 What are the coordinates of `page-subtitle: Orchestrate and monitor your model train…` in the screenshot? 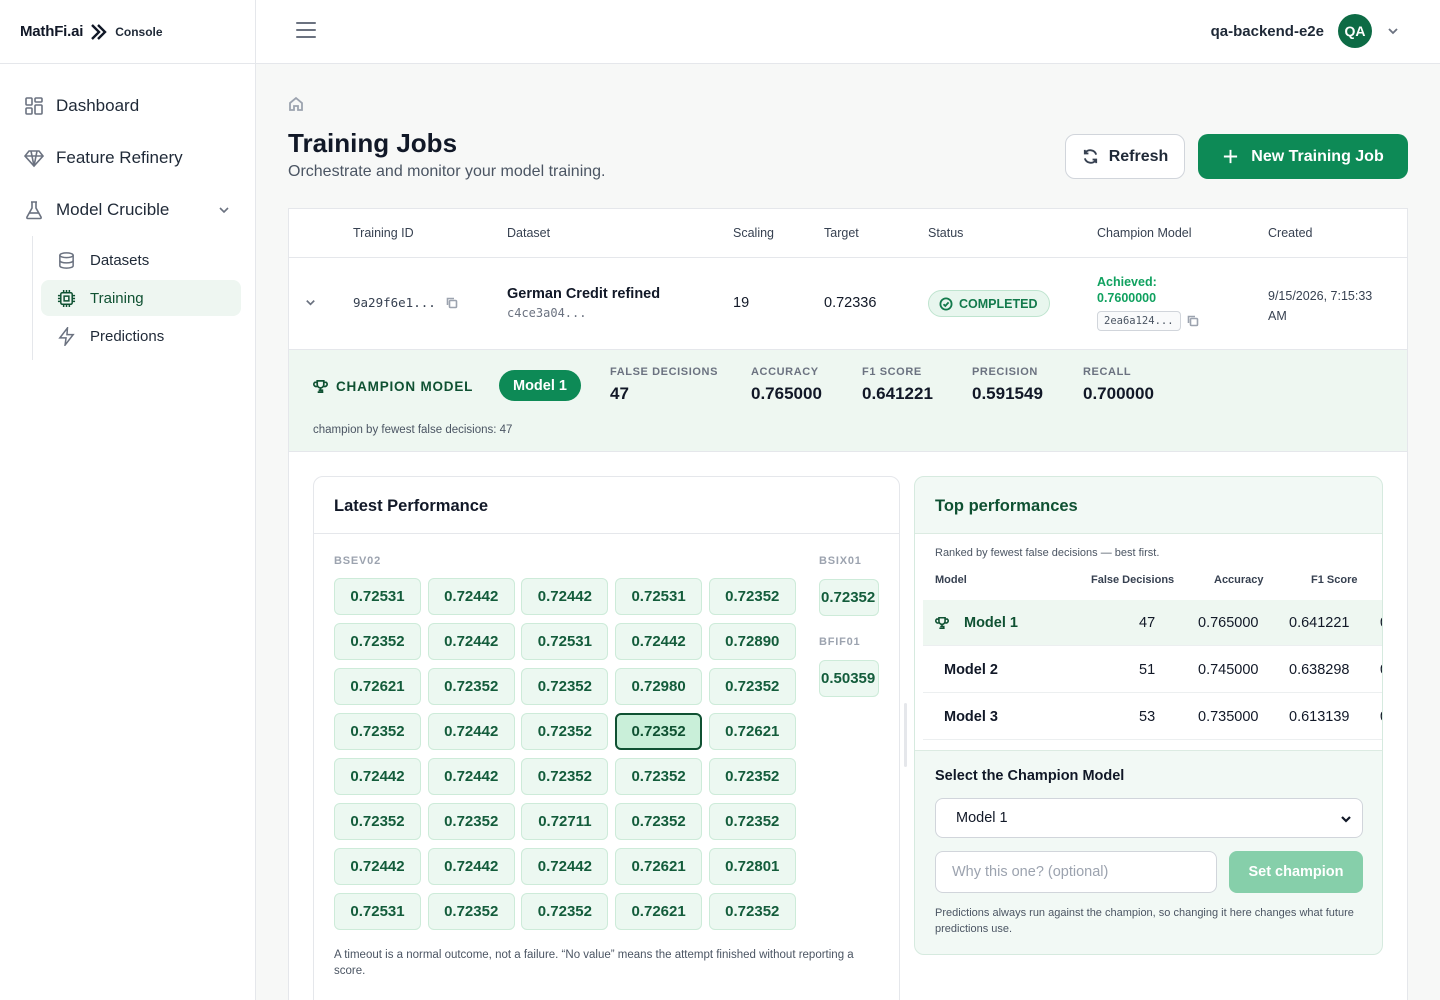 It's located at (447, 171).